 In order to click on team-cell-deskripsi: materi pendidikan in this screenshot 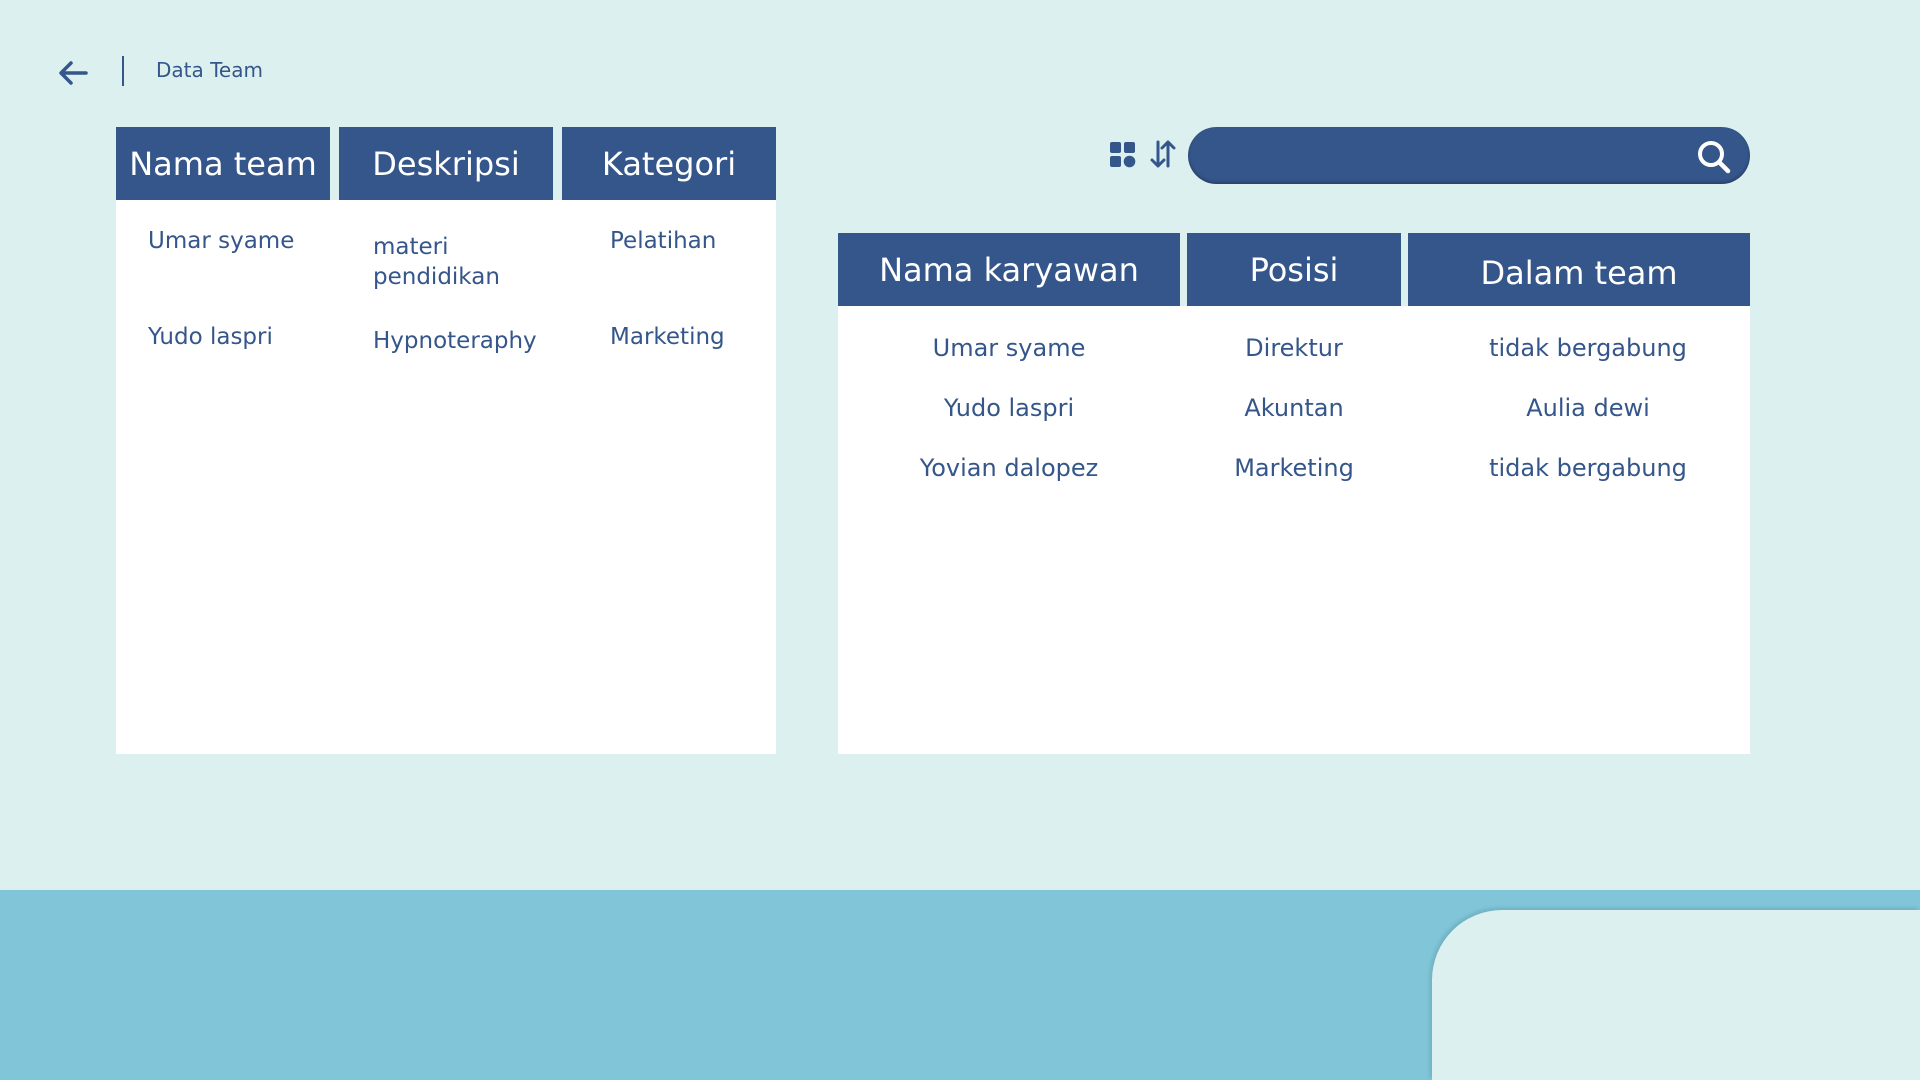, I will do `click(436, 262)`.